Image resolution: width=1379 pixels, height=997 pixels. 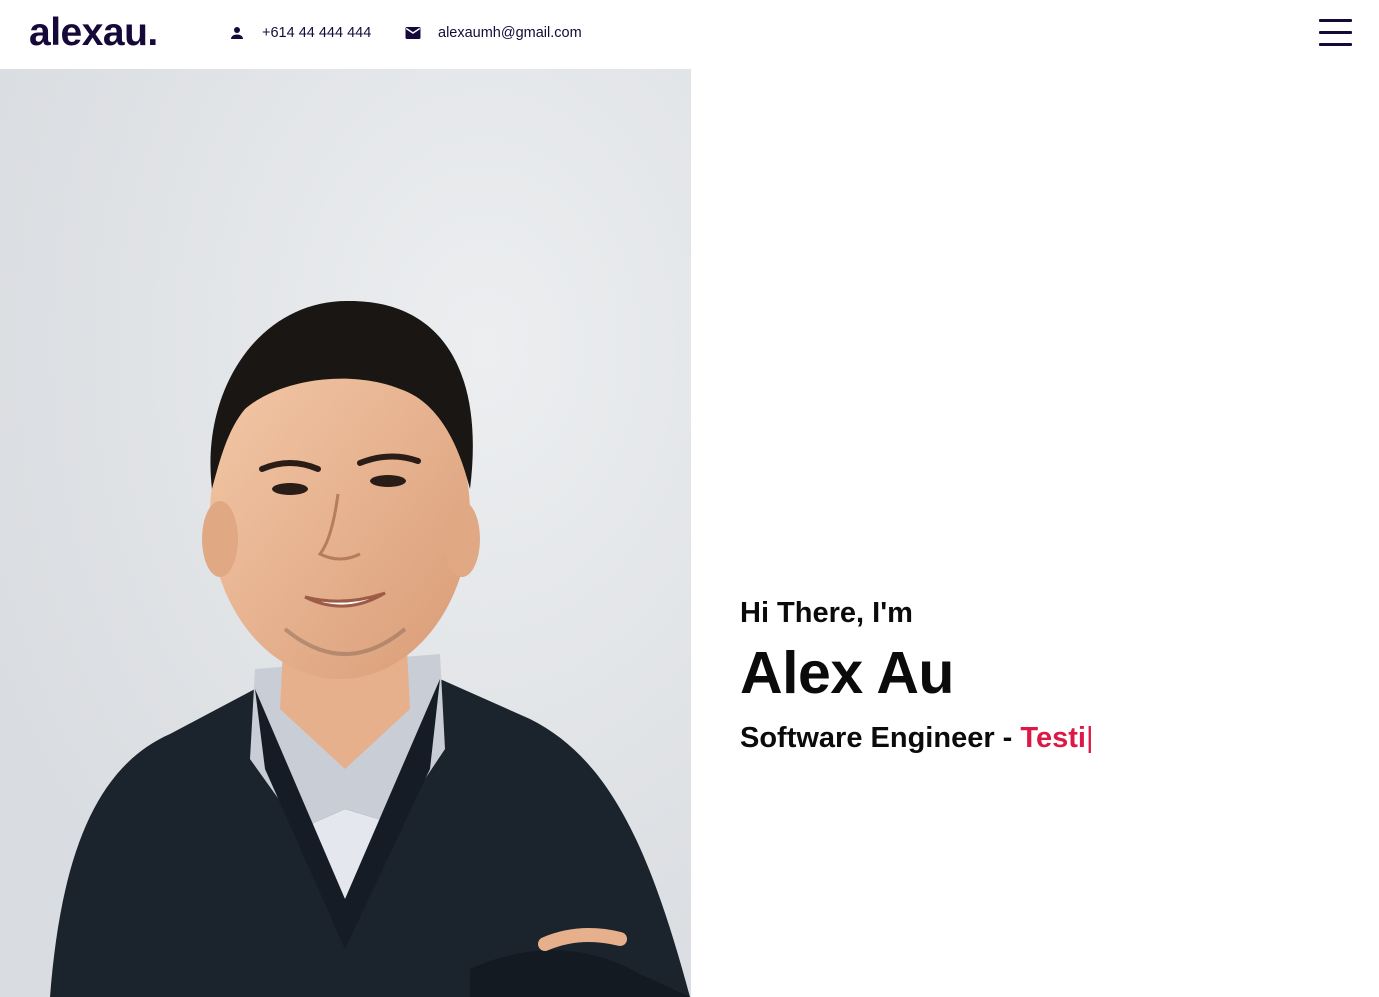 I want to click on email-address: alexaumh@gmail.com, so click(x=510, y=33).